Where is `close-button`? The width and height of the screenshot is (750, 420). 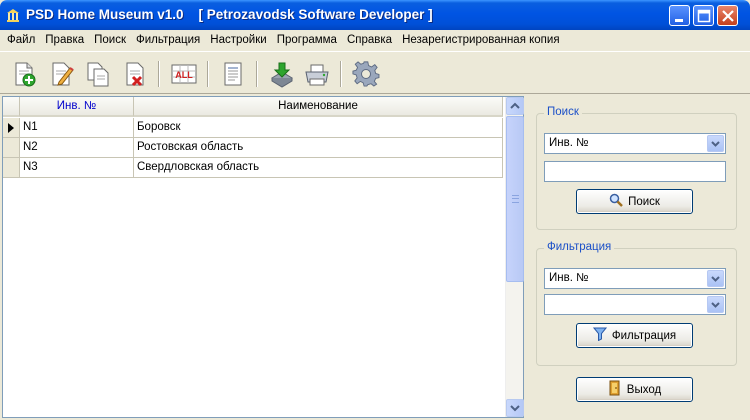
close-button is located at coordinates (727, 15).